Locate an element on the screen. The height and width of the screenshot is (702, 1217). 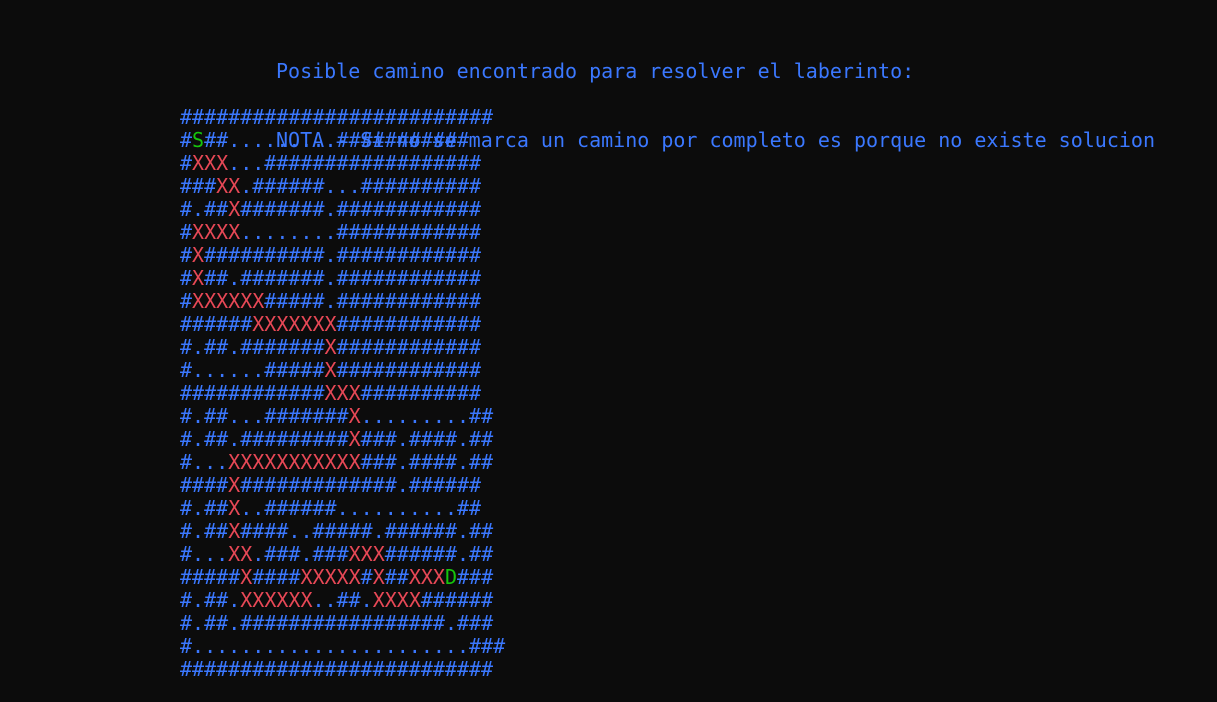
maze-row: #...XX.###.###XXX######.## is located at coordinates (342, 554).